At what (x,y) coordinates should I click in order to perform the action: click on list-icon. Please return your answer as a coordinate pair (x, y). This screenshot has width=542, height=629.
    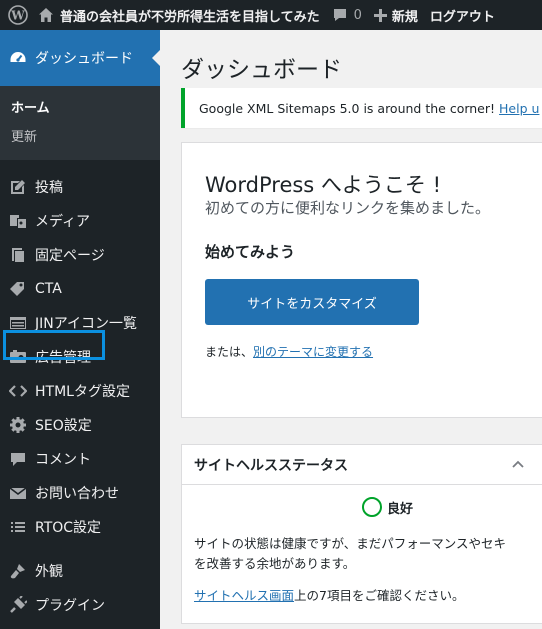
    Looking at the image, I should click on (18, 323).